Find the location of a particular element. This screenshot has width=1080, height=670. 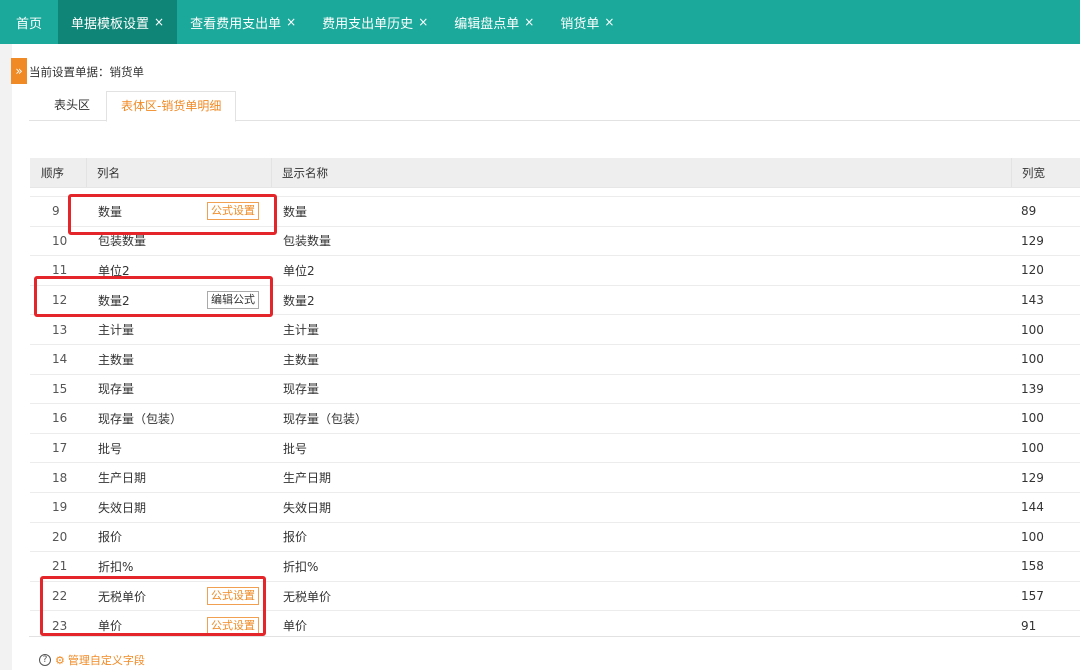

cell-display: 主计量 is located at coordinates (641, 329).